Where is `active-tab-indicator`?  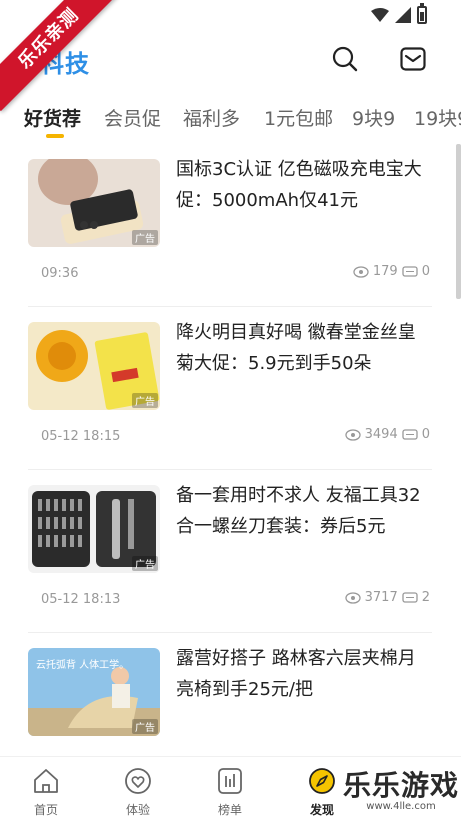 active-tab-indicator is located at coordinates (55, 136).